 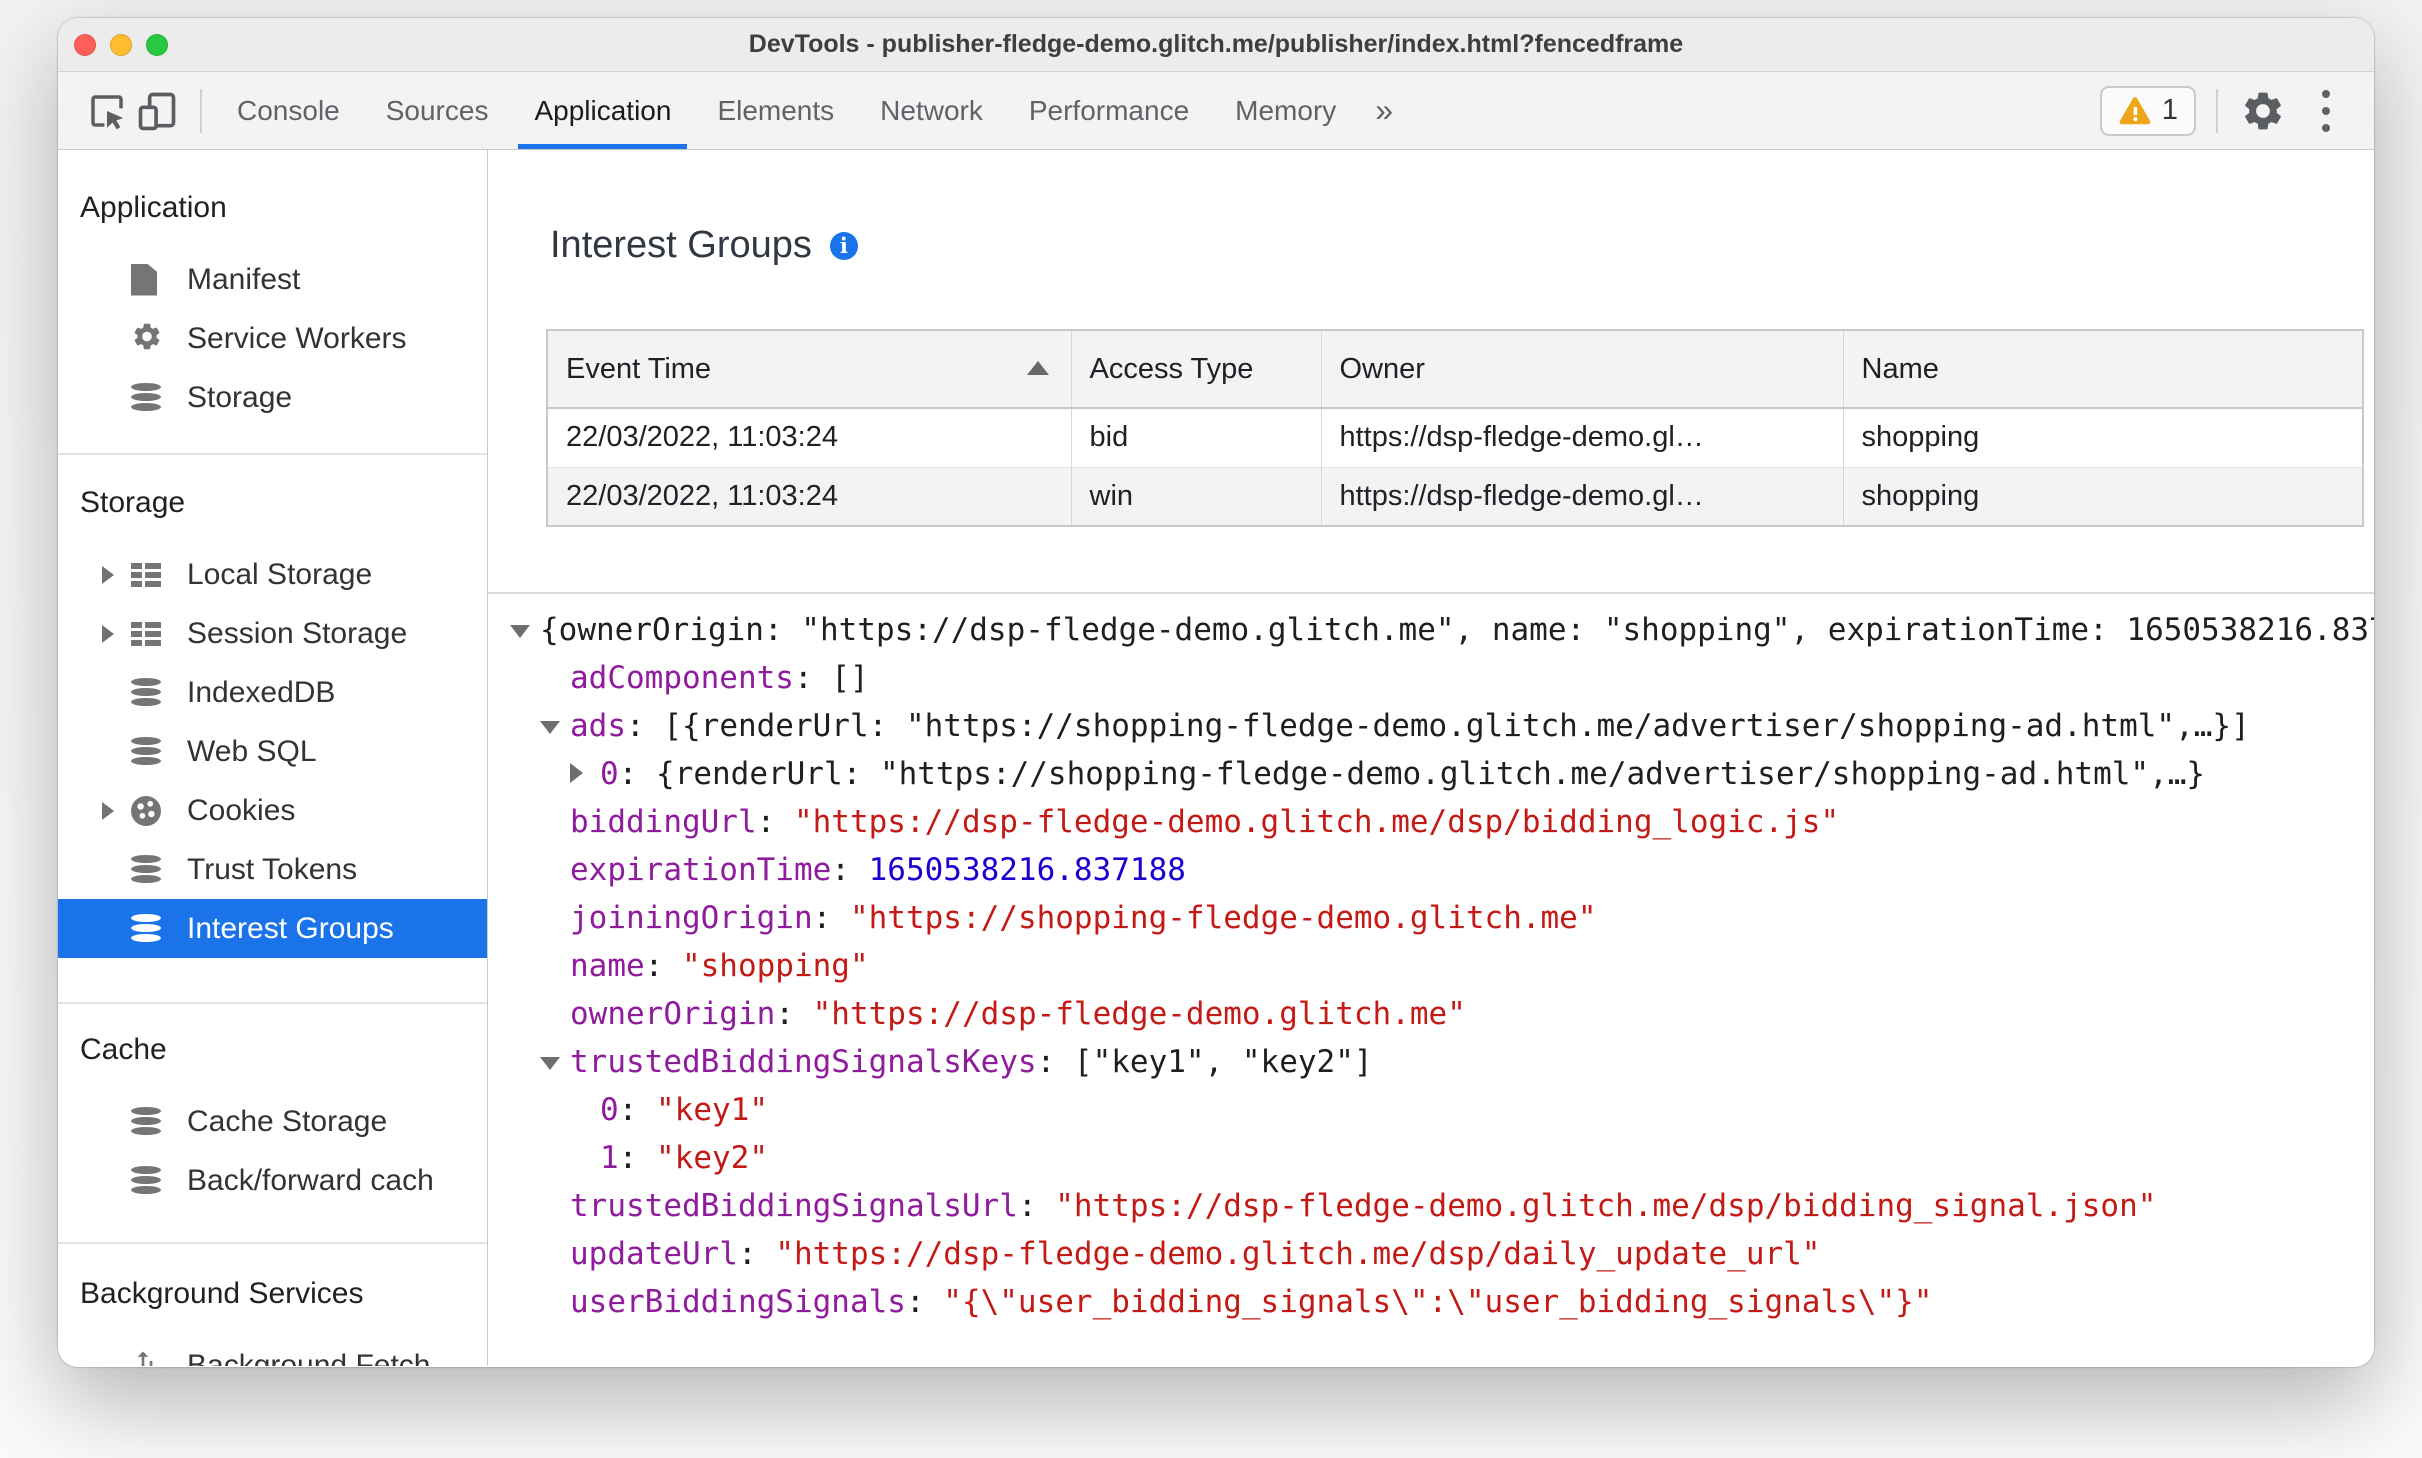 I want to click on sidebar-item-label: IndexedDB, so click(x=261, y=692).